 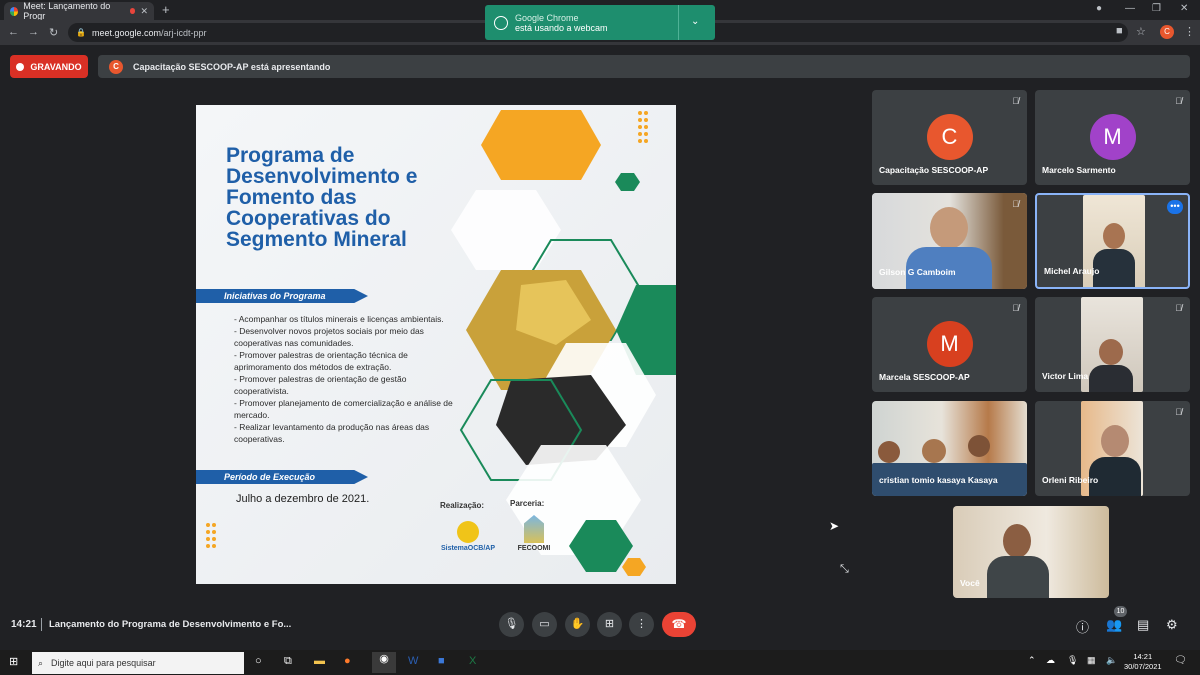 I want to click on word-icon: W, so click(x=413, y=661).